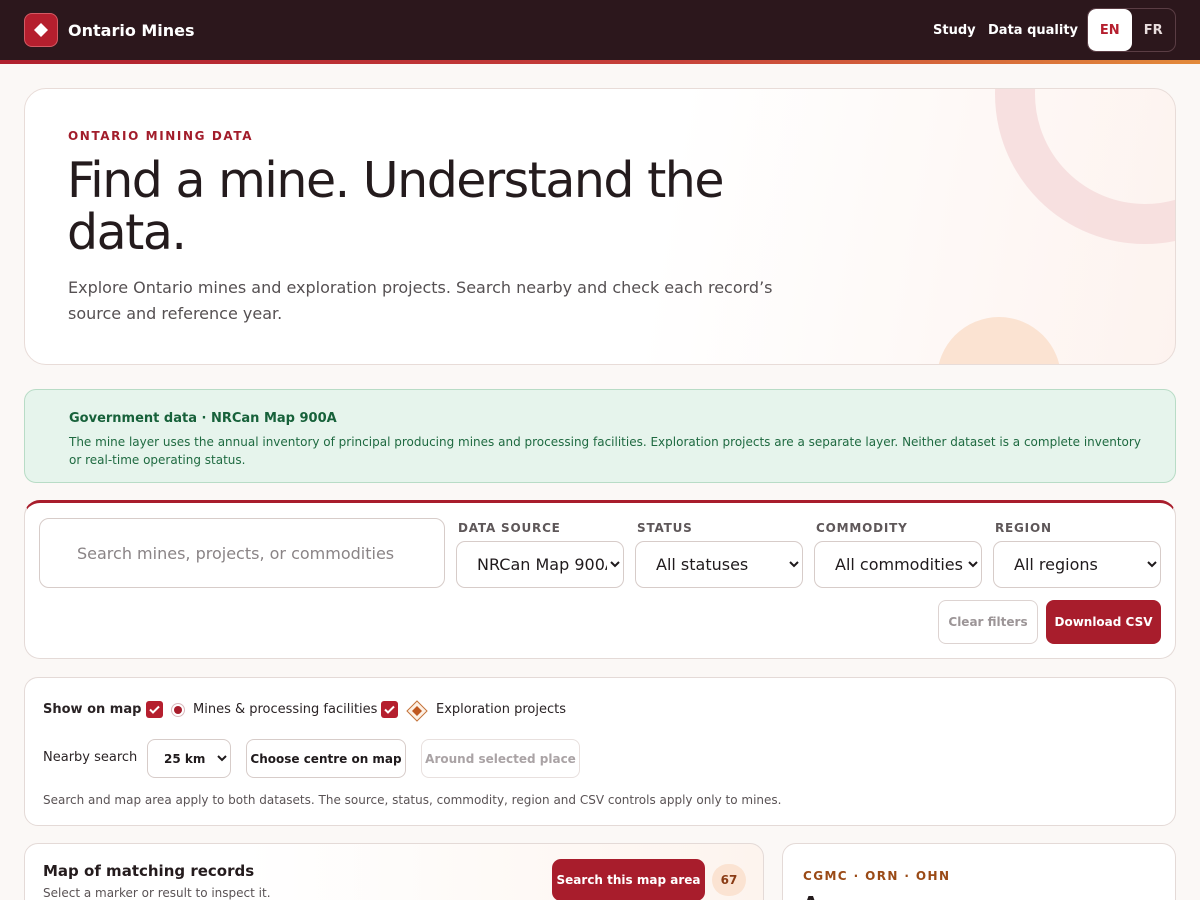 Image resolution: width=1200 pixels, height=900 pixels. Describe the element at coordinates (540, 564) in the screenshot. I see `data-source-select: NRCan Map 900A` at that location.